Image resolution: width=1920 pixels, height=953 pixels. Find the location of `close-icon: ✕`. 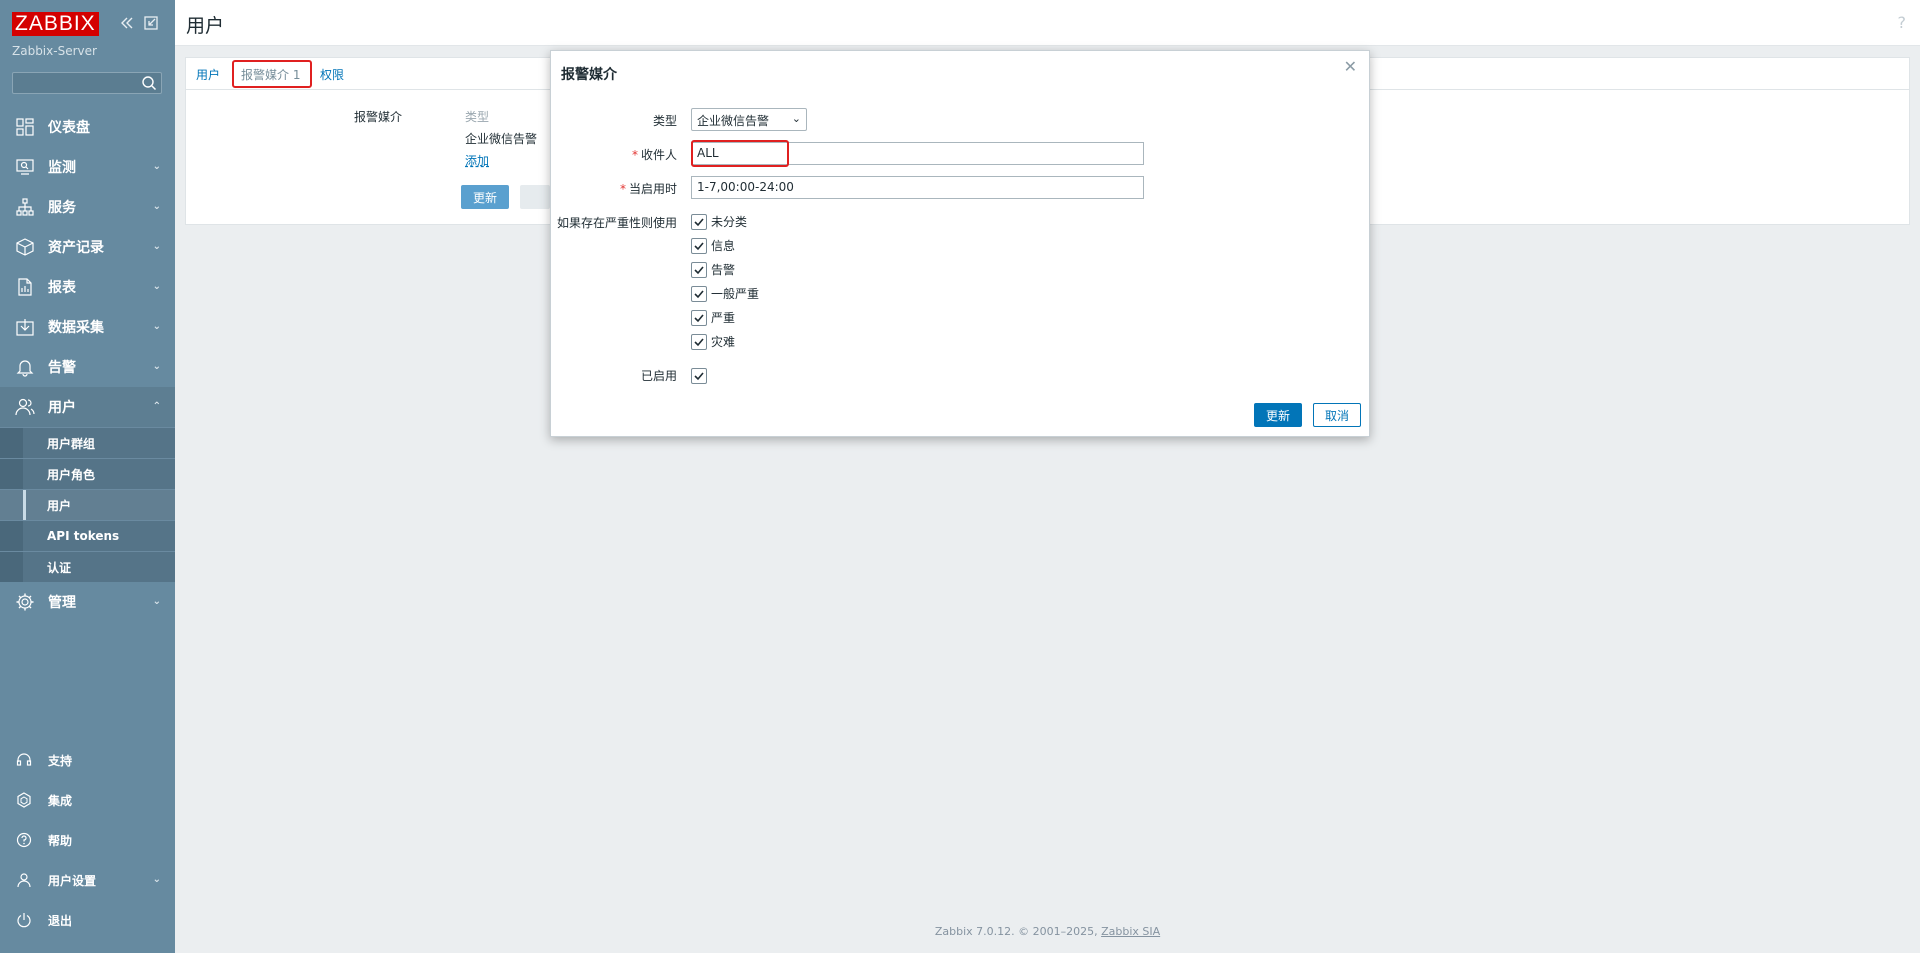

close-icon: ✕ is located at coordinates (1350, 66).